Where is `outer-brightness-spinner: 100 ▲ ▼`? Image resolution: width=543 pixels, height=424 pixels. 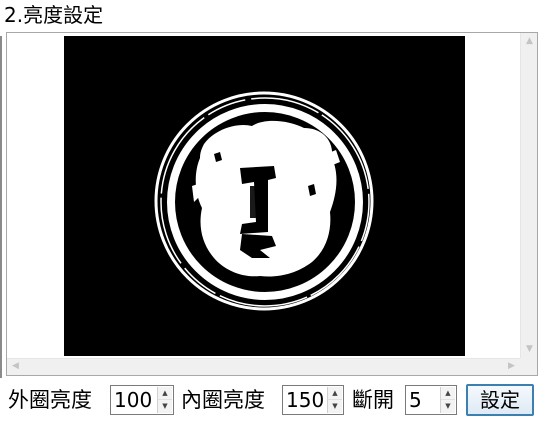 outer-brightness-spinner: 100 ▲ ▼ is located at coordinates (142, 400).